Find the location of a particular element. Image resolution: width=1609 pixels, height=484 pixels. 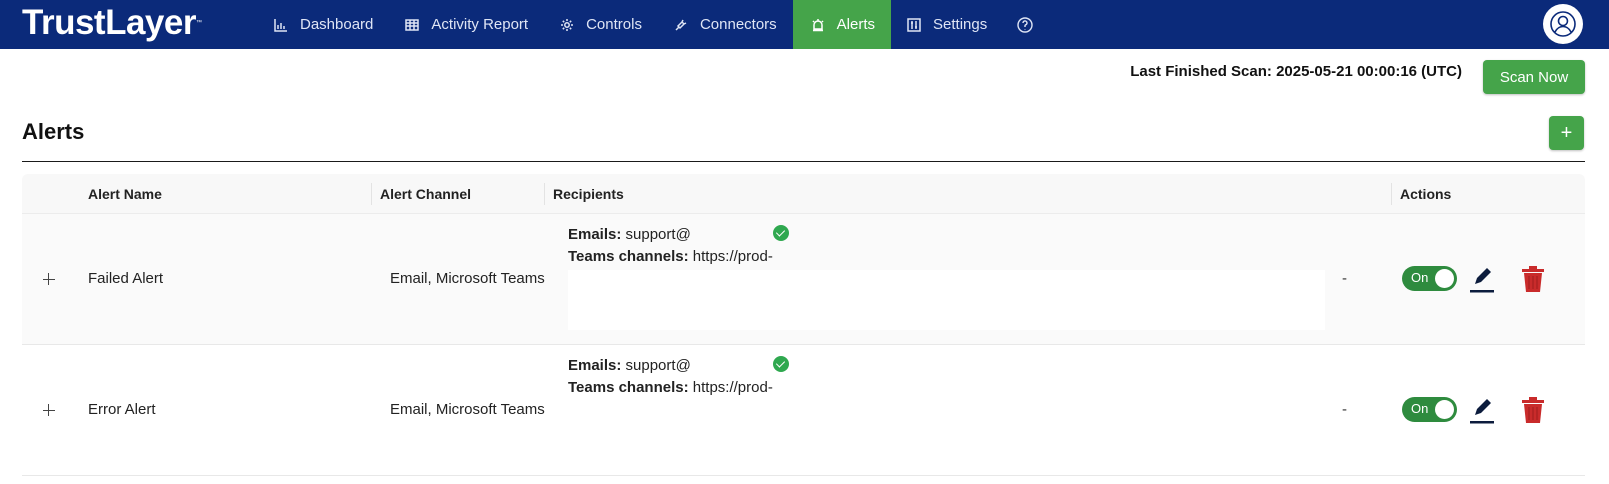

alert-name: Failed Alert is located at coordinates (126, 278).